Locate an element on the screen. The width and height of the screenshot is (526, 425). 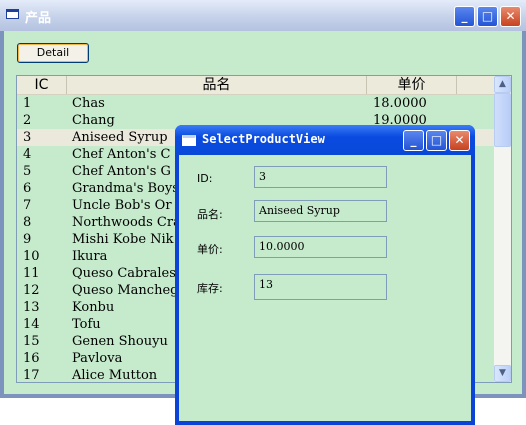
table-row: 1 Chas 18.0000 is located at coordinates (256, 103).